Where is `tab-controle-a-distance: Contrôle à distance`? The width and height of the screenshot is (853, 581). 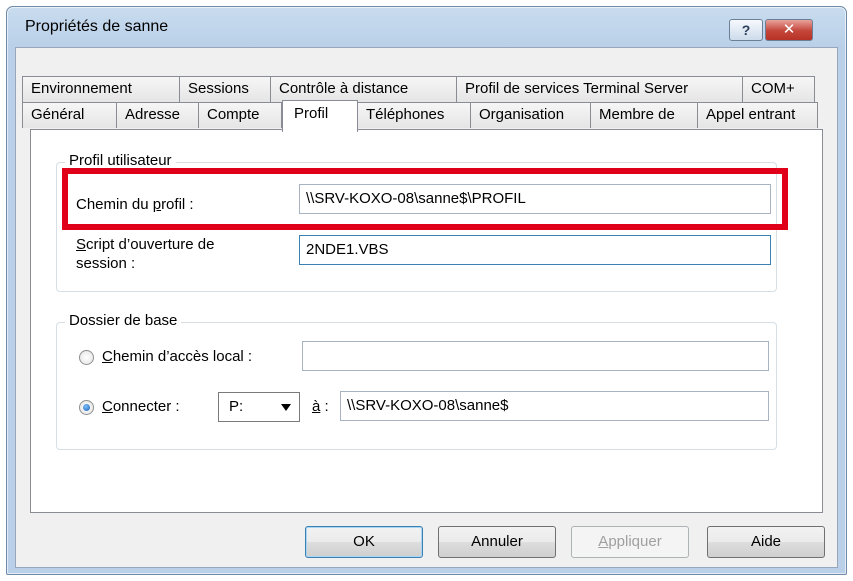
tab-controle-a-distance: Contrôle à distance is located at coordinates (363, 89).